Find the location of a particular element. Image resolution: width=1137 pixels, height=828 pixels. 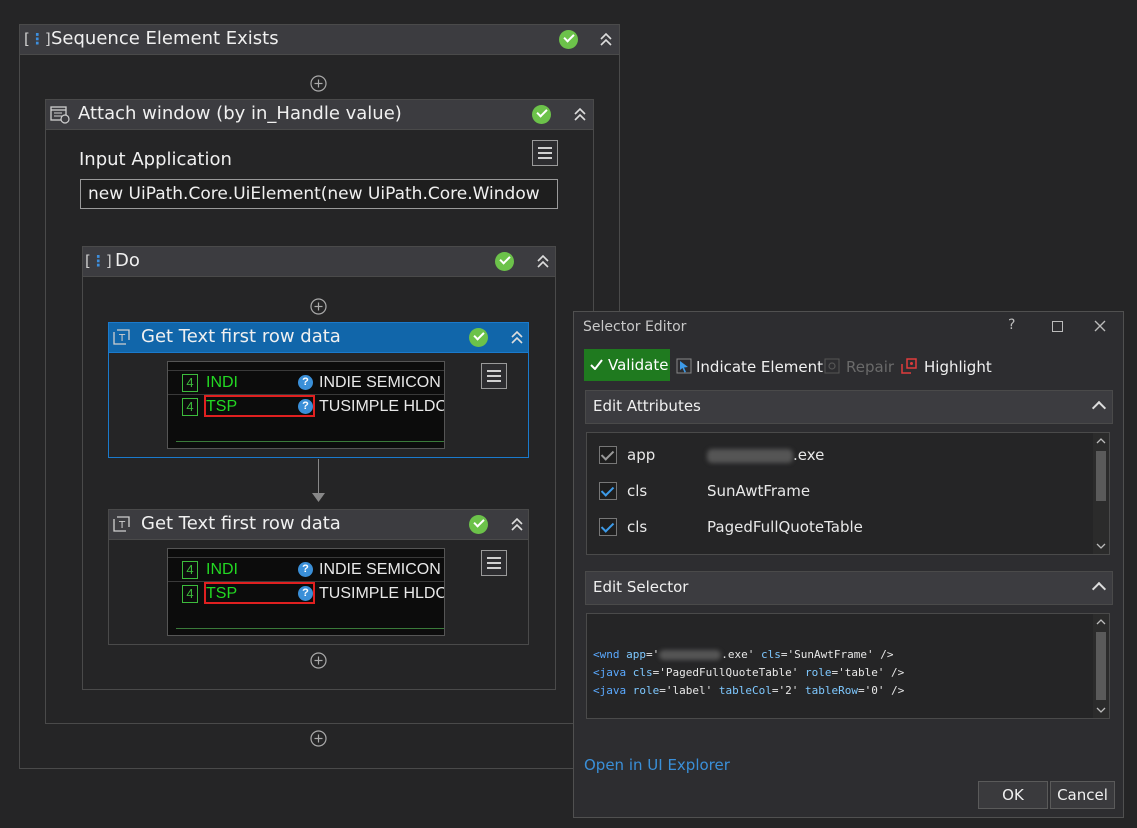

connector-line is located at coordinates (318, 477).